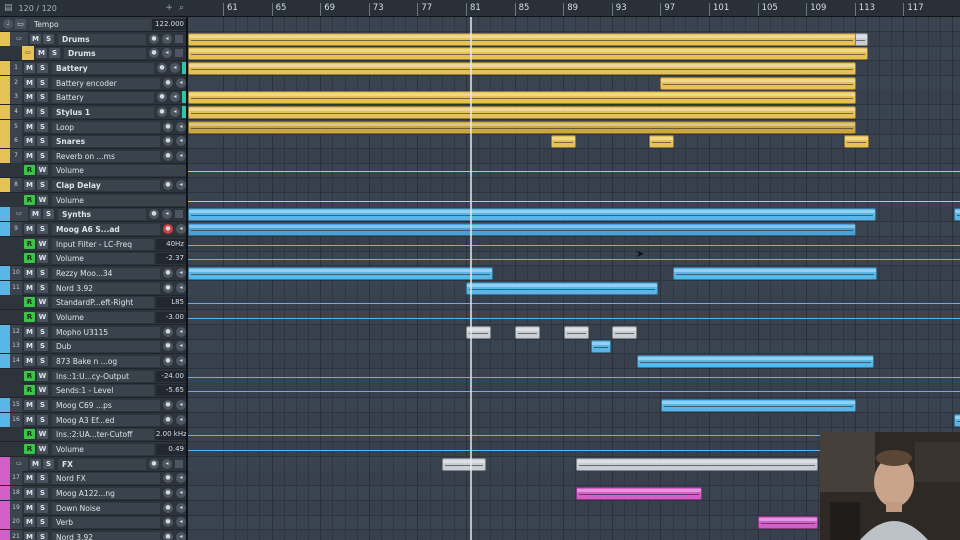 Image resolution: width=960 pixels, height=540 pixels. I want to click on playhead-cursor, so click(471, 278).